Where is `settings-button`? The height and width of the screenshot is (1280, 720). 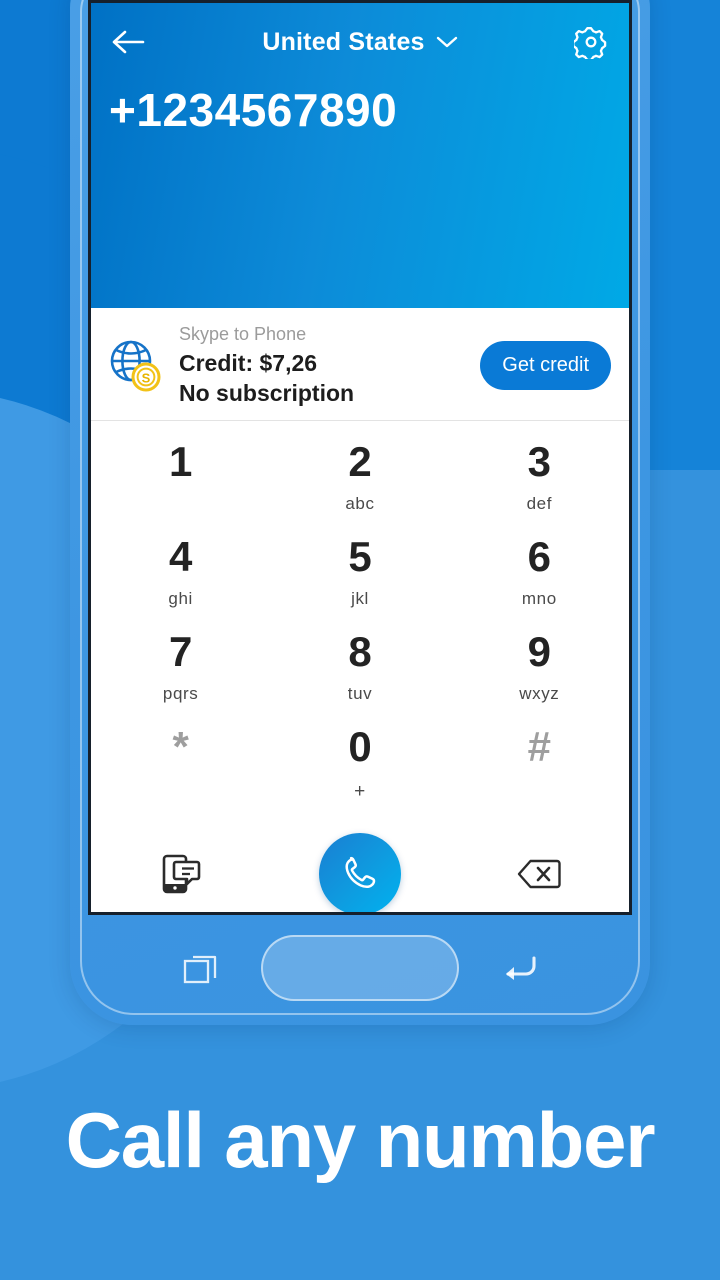
settings-button is located at coordinates (591, 42).